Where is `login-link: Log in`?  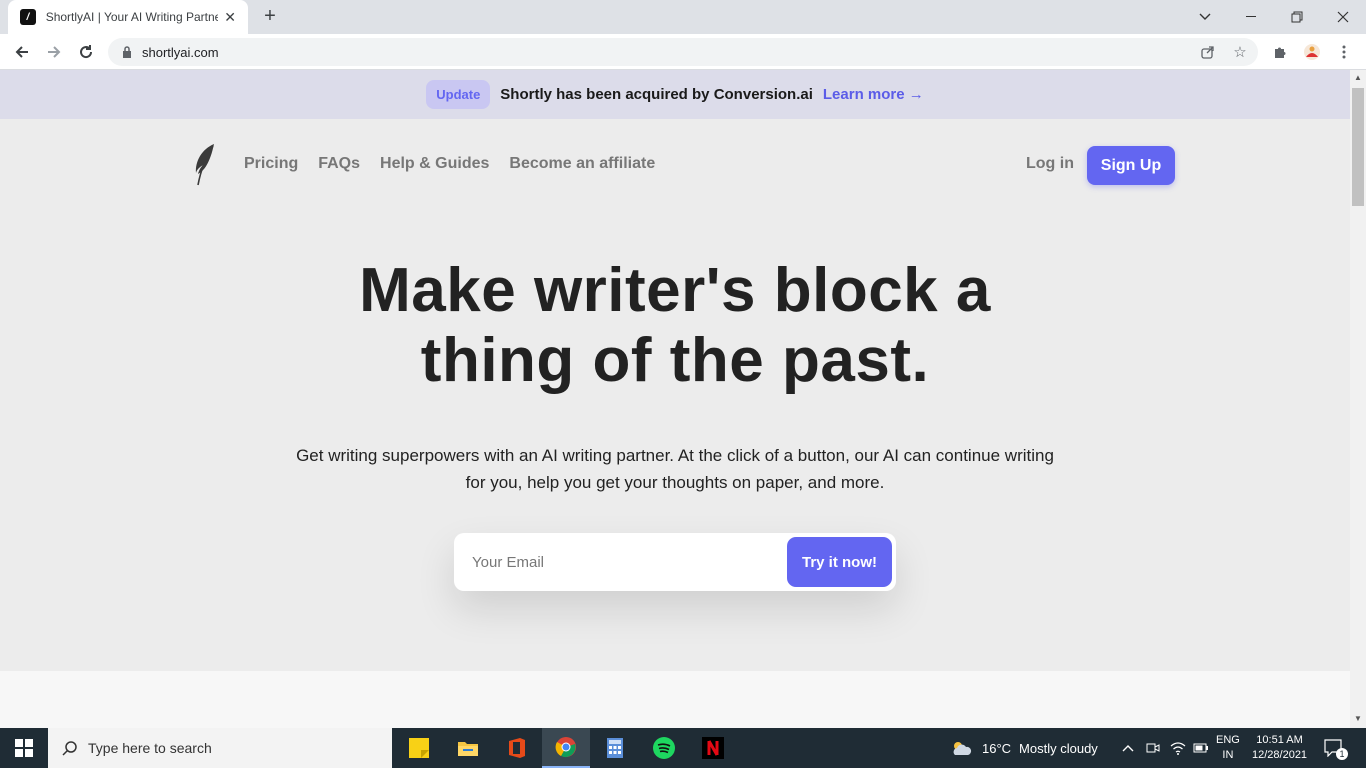
login-link: Log in is located at coordinates (1050, 164).